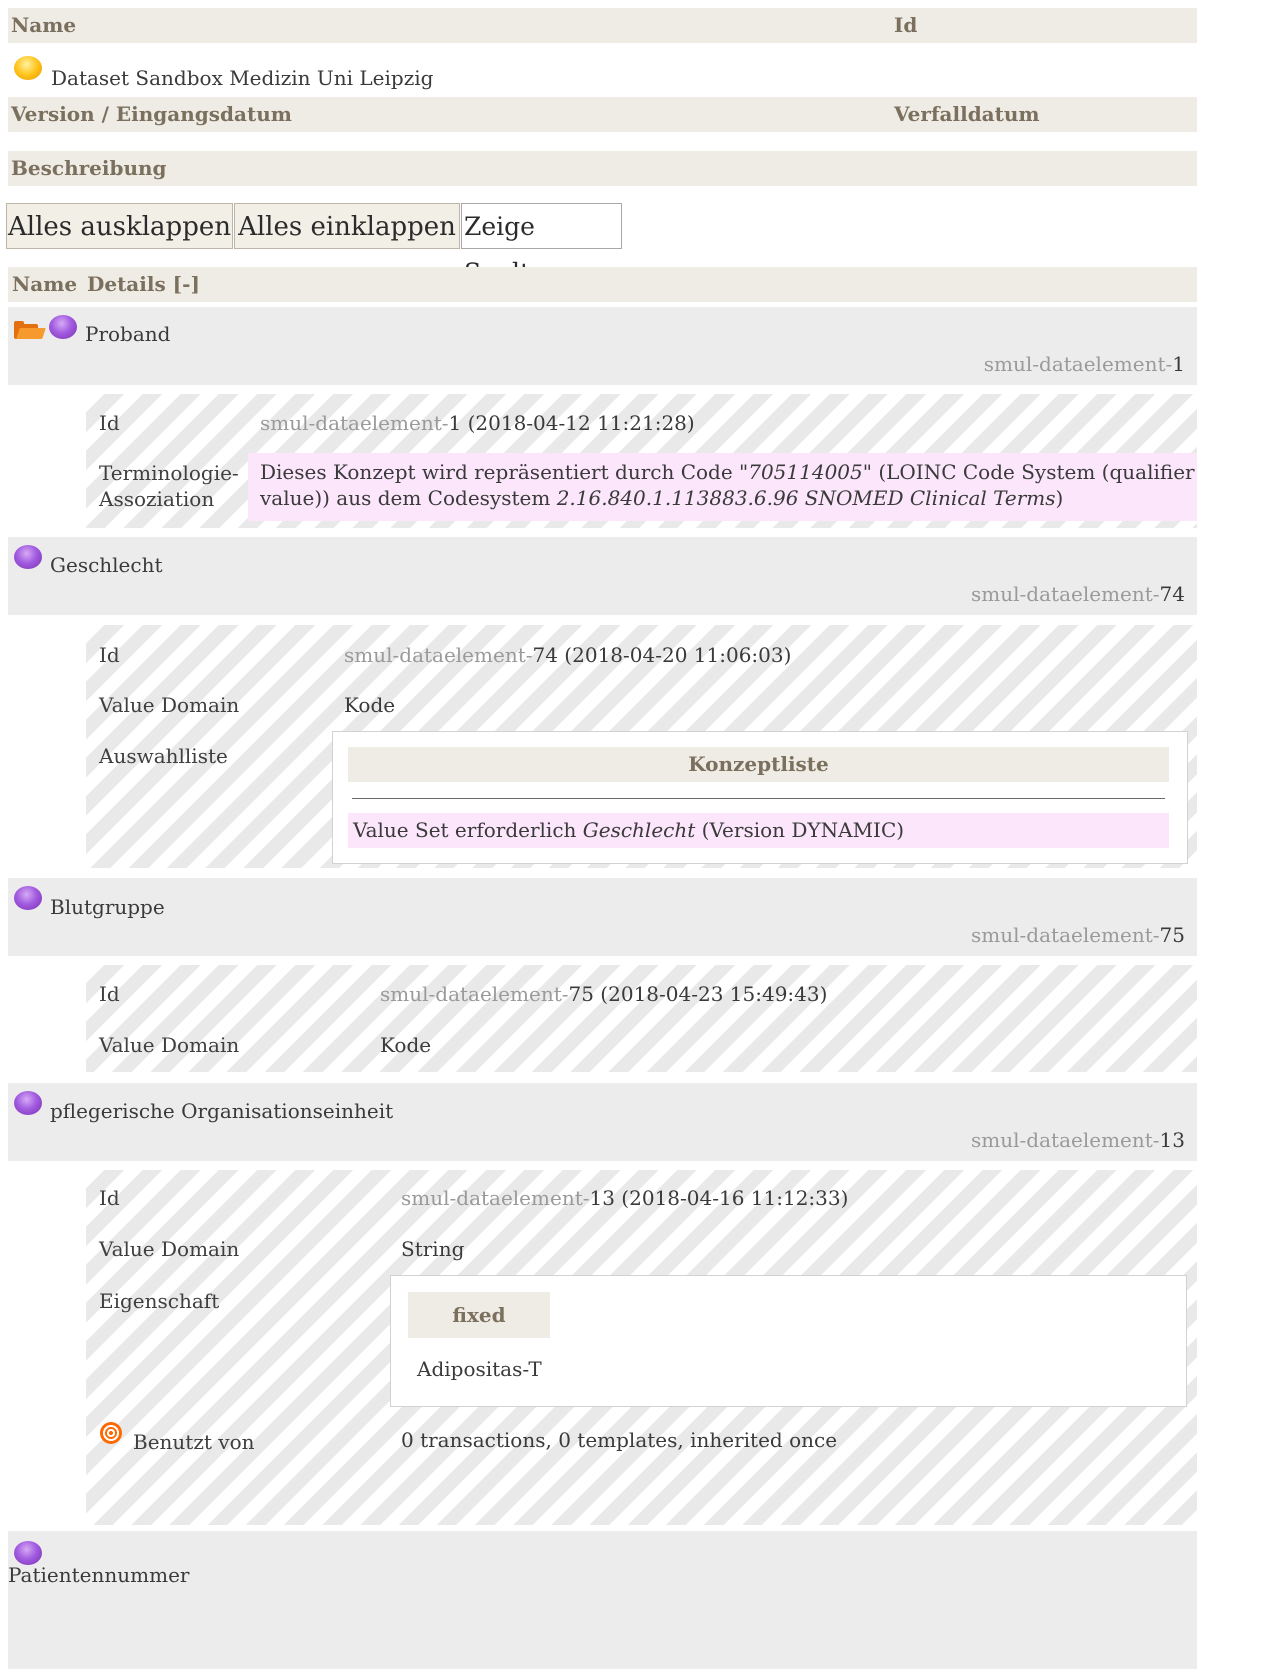  Describe the element at coordinates (906, 25) in the screenshot. I see `header-id-label: Id` at that location.